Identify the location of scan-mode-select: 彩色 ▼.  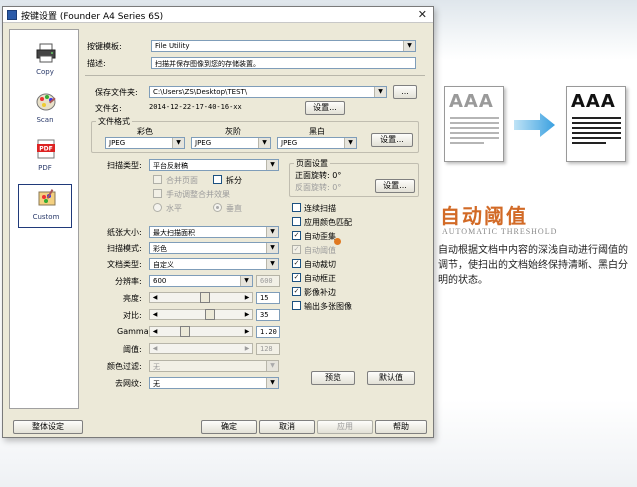
(214, 248).